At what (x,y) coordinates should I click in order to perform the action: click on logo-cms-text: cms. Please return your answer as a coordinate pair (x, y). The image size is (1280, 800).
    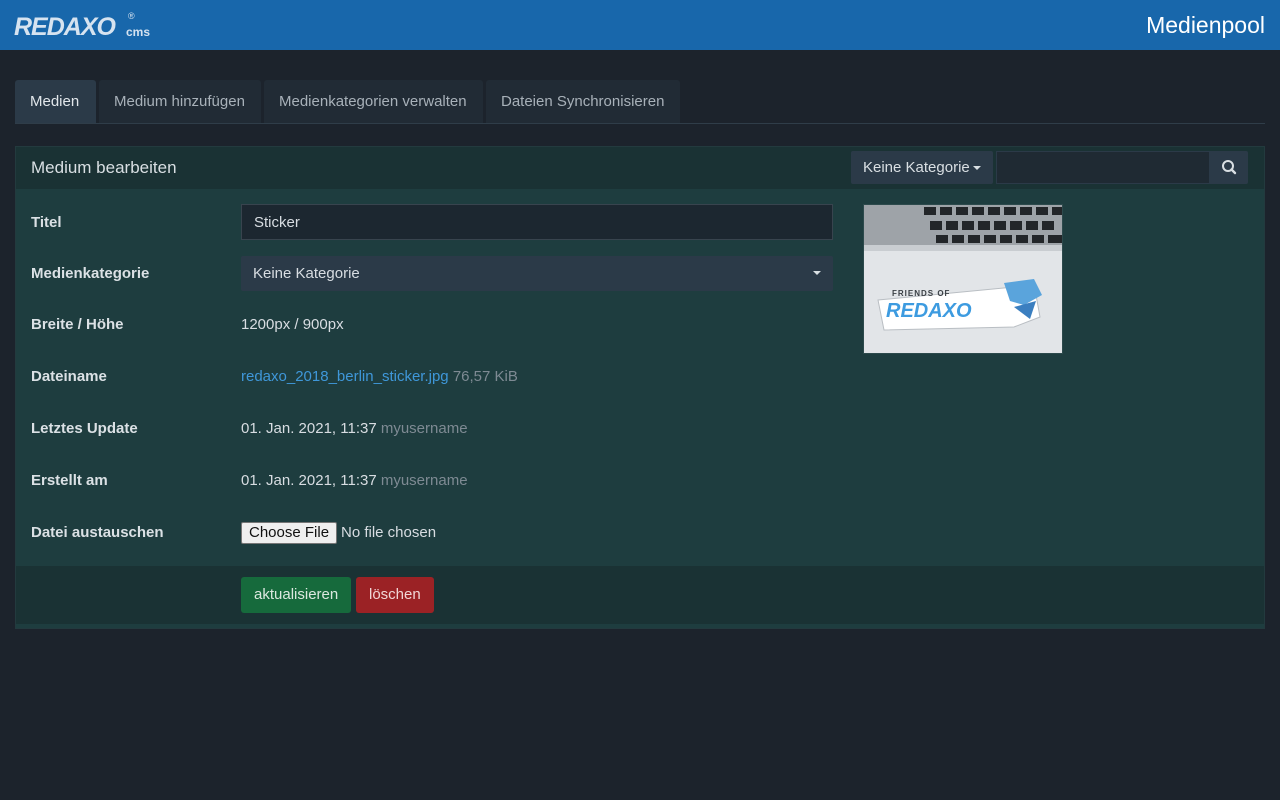
    Looking at the image, I should click on (138, 32).